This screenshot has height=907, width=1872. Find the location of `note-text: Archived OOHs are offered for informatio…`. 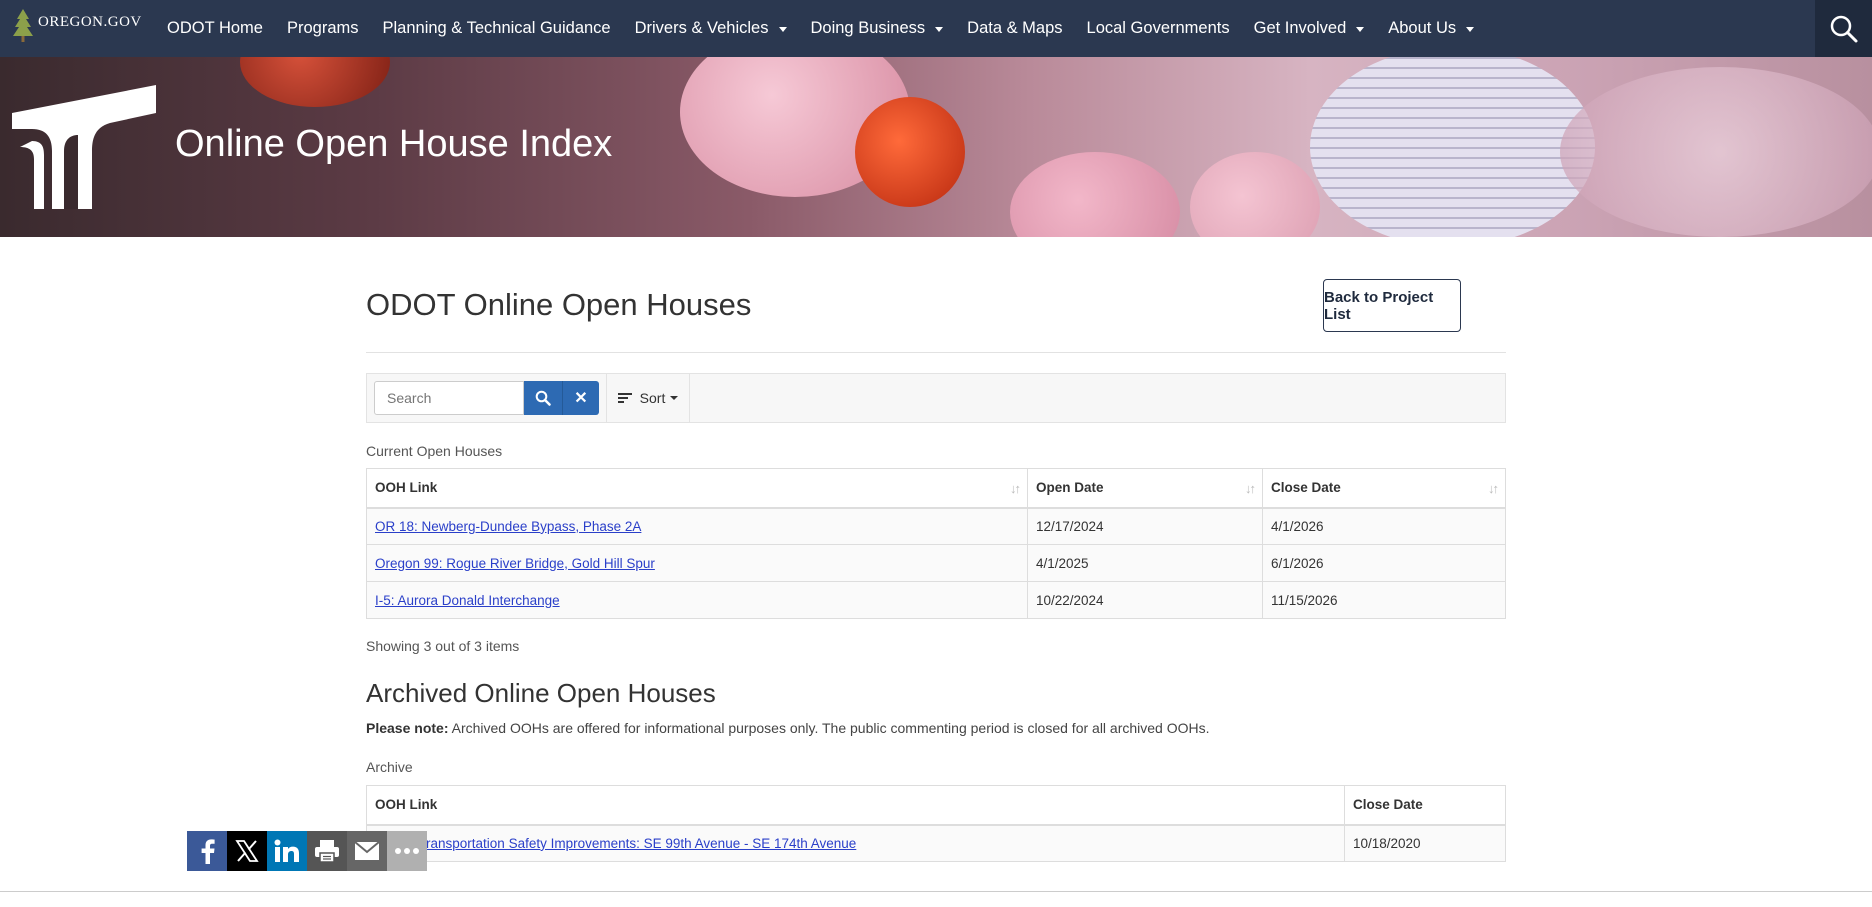

note-text: Archived OOHs are offered for informatio… is located at coordinates (829, 728).